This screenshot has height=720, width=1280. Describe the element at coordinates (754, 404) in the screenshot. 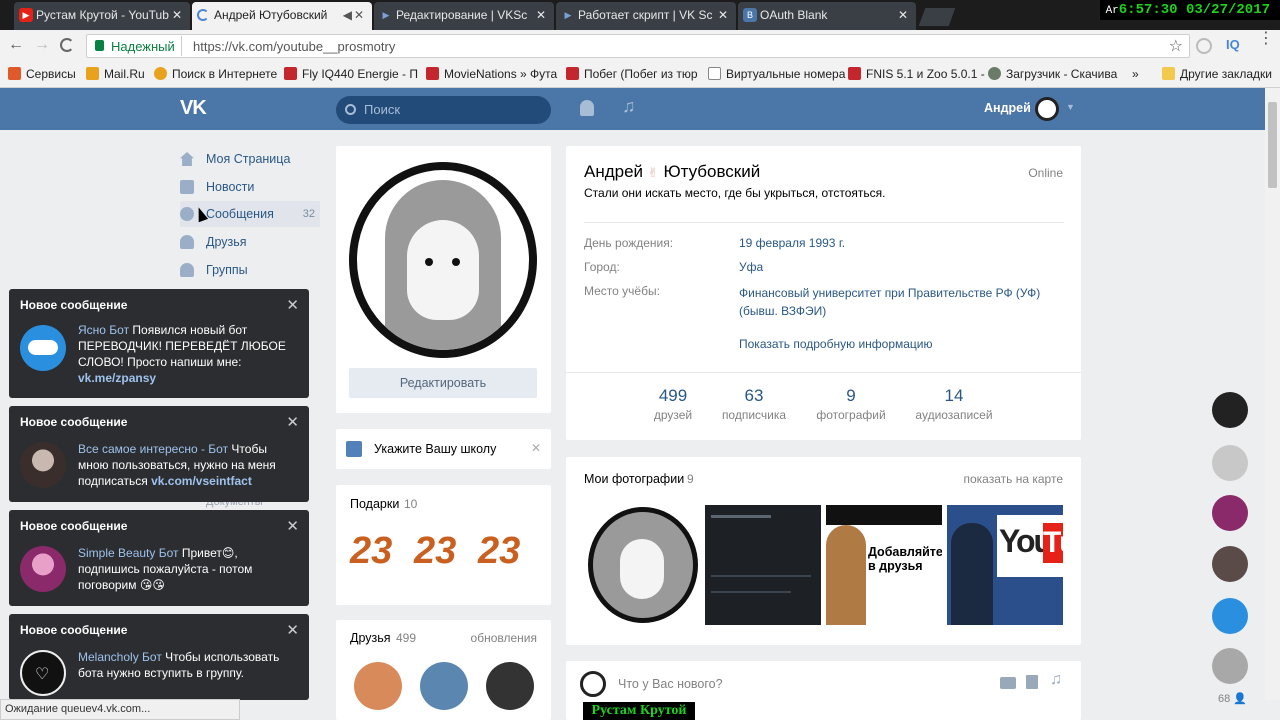

I see `counter-followers: 63 подписчика` at that location.